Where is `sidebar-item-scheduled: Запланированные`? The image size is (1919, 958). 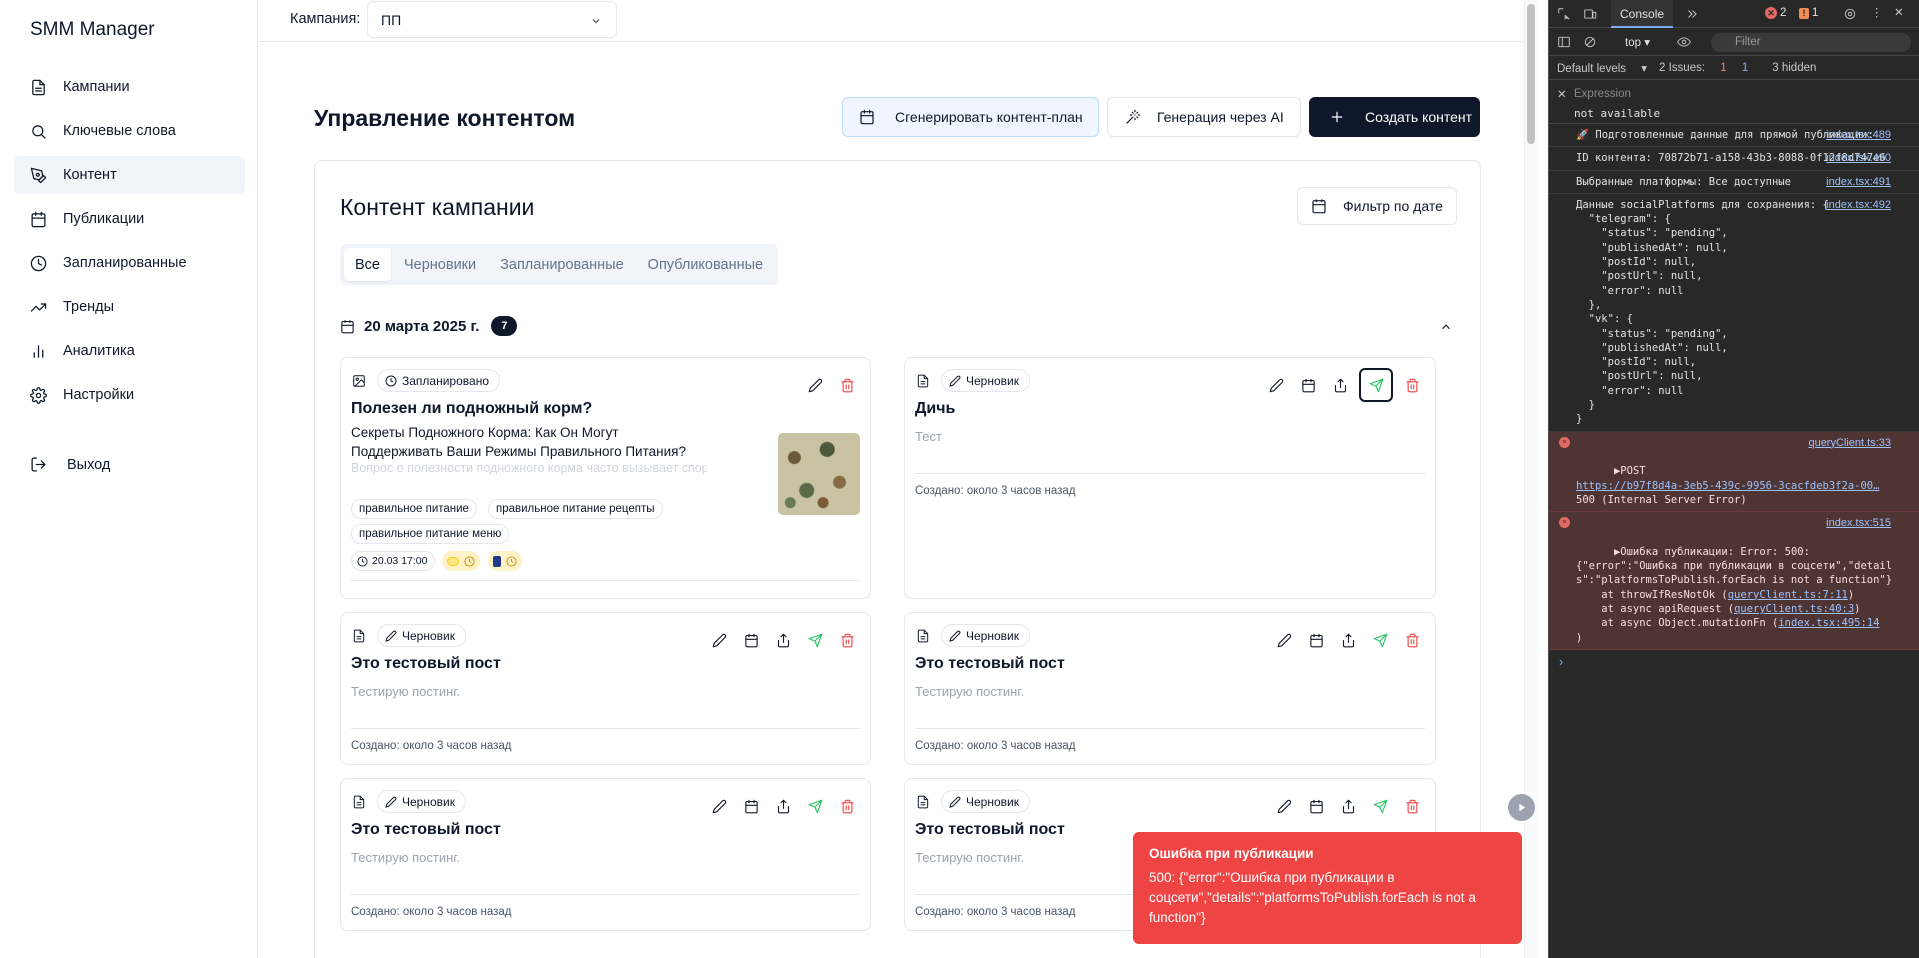
sidebar-item-scheduled: Запланированные is located at coordinates (129, 263).